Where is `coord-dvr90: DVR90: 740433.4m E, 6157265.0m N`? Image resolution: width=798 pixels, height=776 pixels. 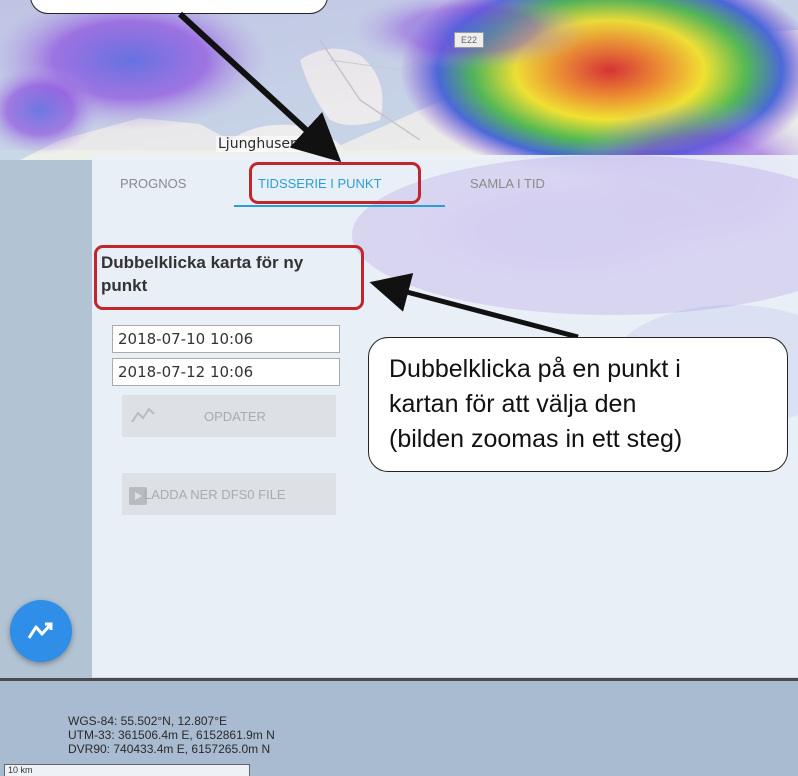
coord-dvr90: DVR90: 740433.4m E, 6157265.0m N is located at coordinates (169, 749).